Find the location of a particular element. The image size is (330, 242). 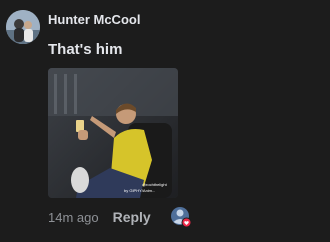

comment-text: That's him is located at coordinates (85, 49).